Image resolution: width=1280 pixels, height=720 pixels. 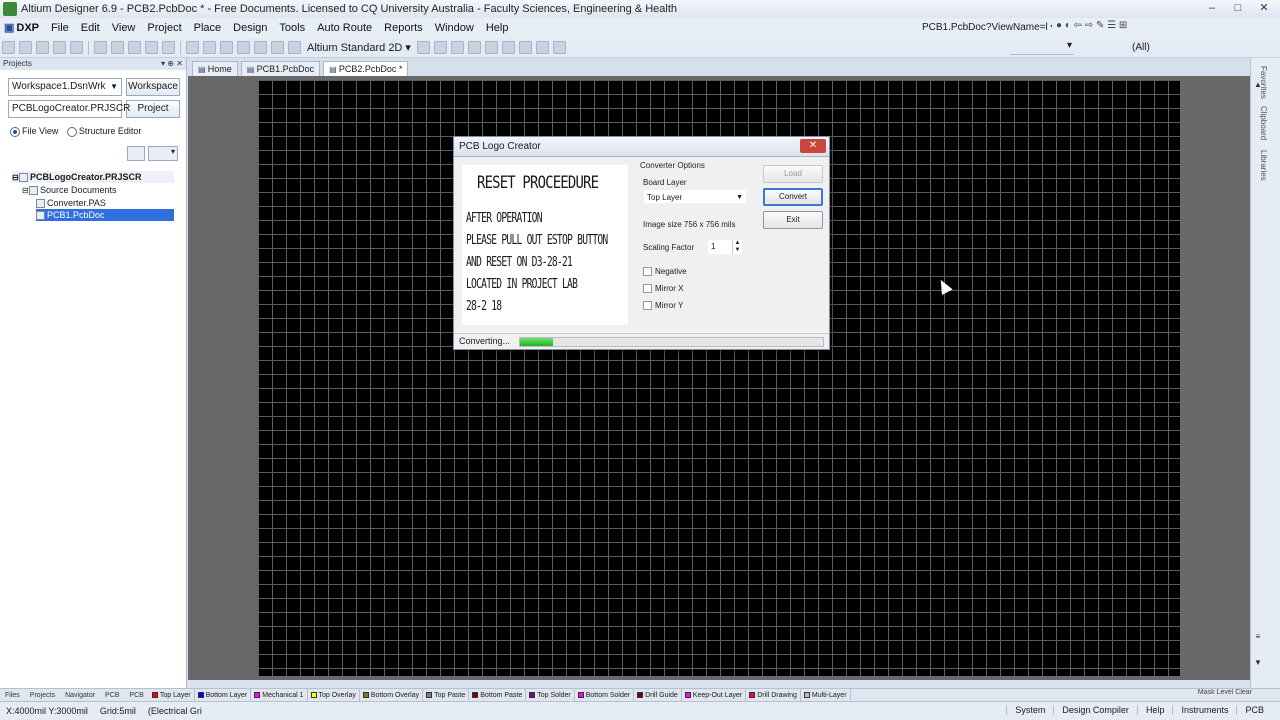 What do you see at coordinates (344, 28) in the screenshot?
I see `menu-auto-route: Auto Route` at bounding box center [344, 28].